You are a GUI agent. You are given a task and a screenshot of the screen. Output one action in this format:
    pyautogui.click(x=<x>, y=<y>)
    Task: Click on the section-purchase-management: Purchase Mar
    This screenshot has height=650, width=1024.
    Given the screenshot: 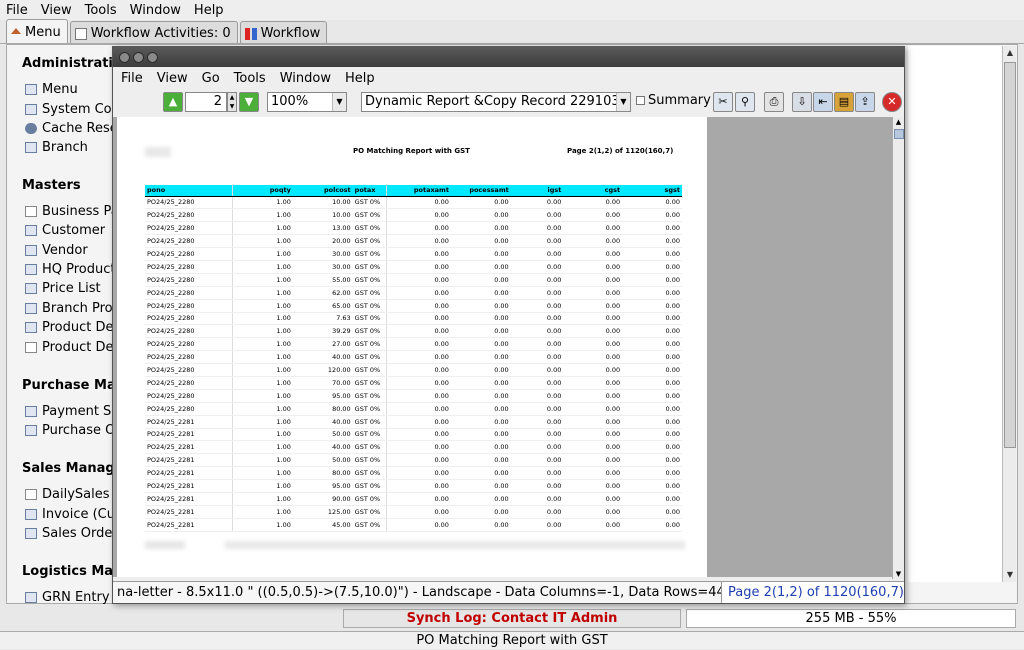 What is the action you would take?
    pyautogui.click(x=72, y=385)
    